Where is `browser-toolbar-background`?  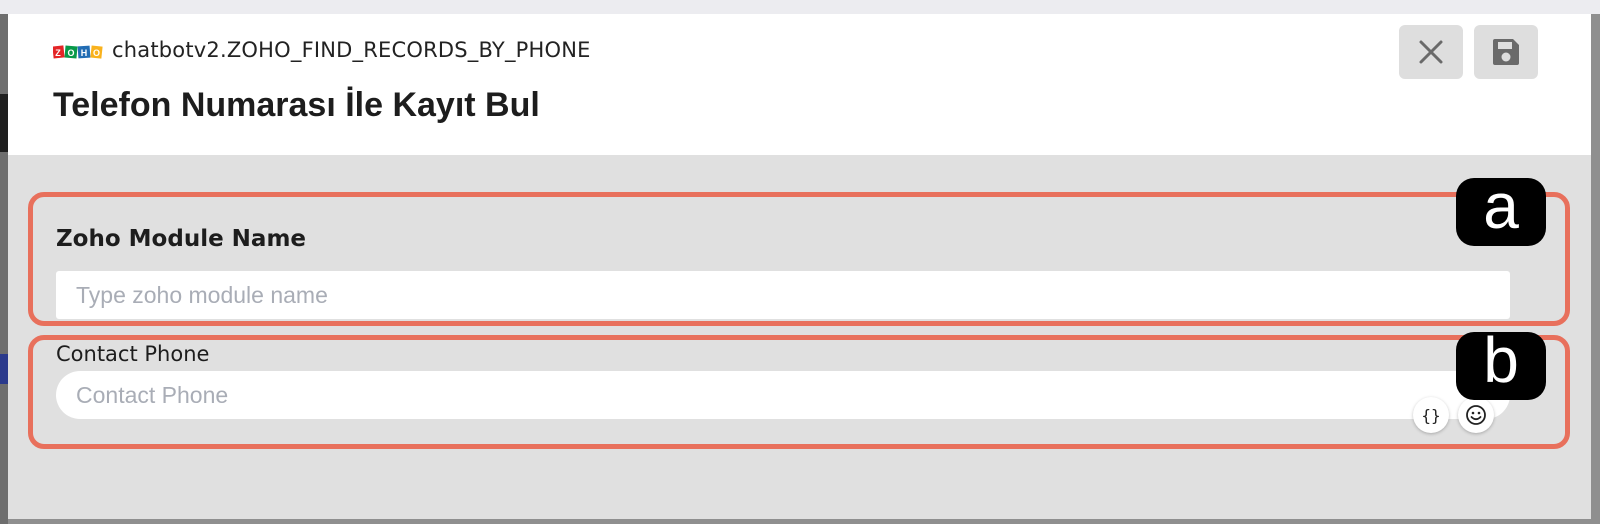
browser-toolbar-background is located at coordinates (800, 7).